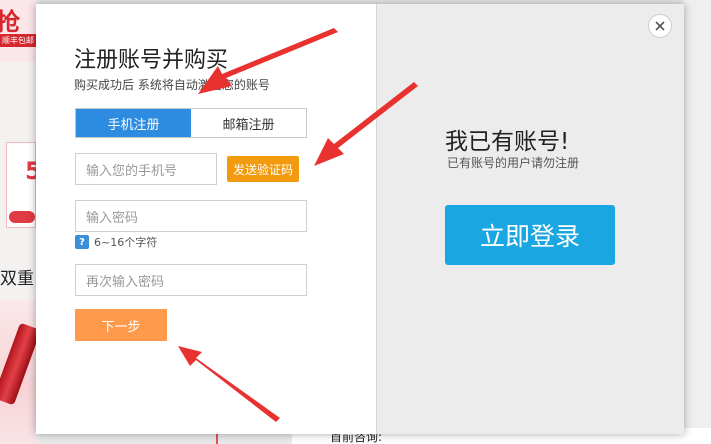 This screenshot has width=711, height=444. Describe the element at coordinates (697, 222) in the screenshot. I see `background-page-right` at that location.